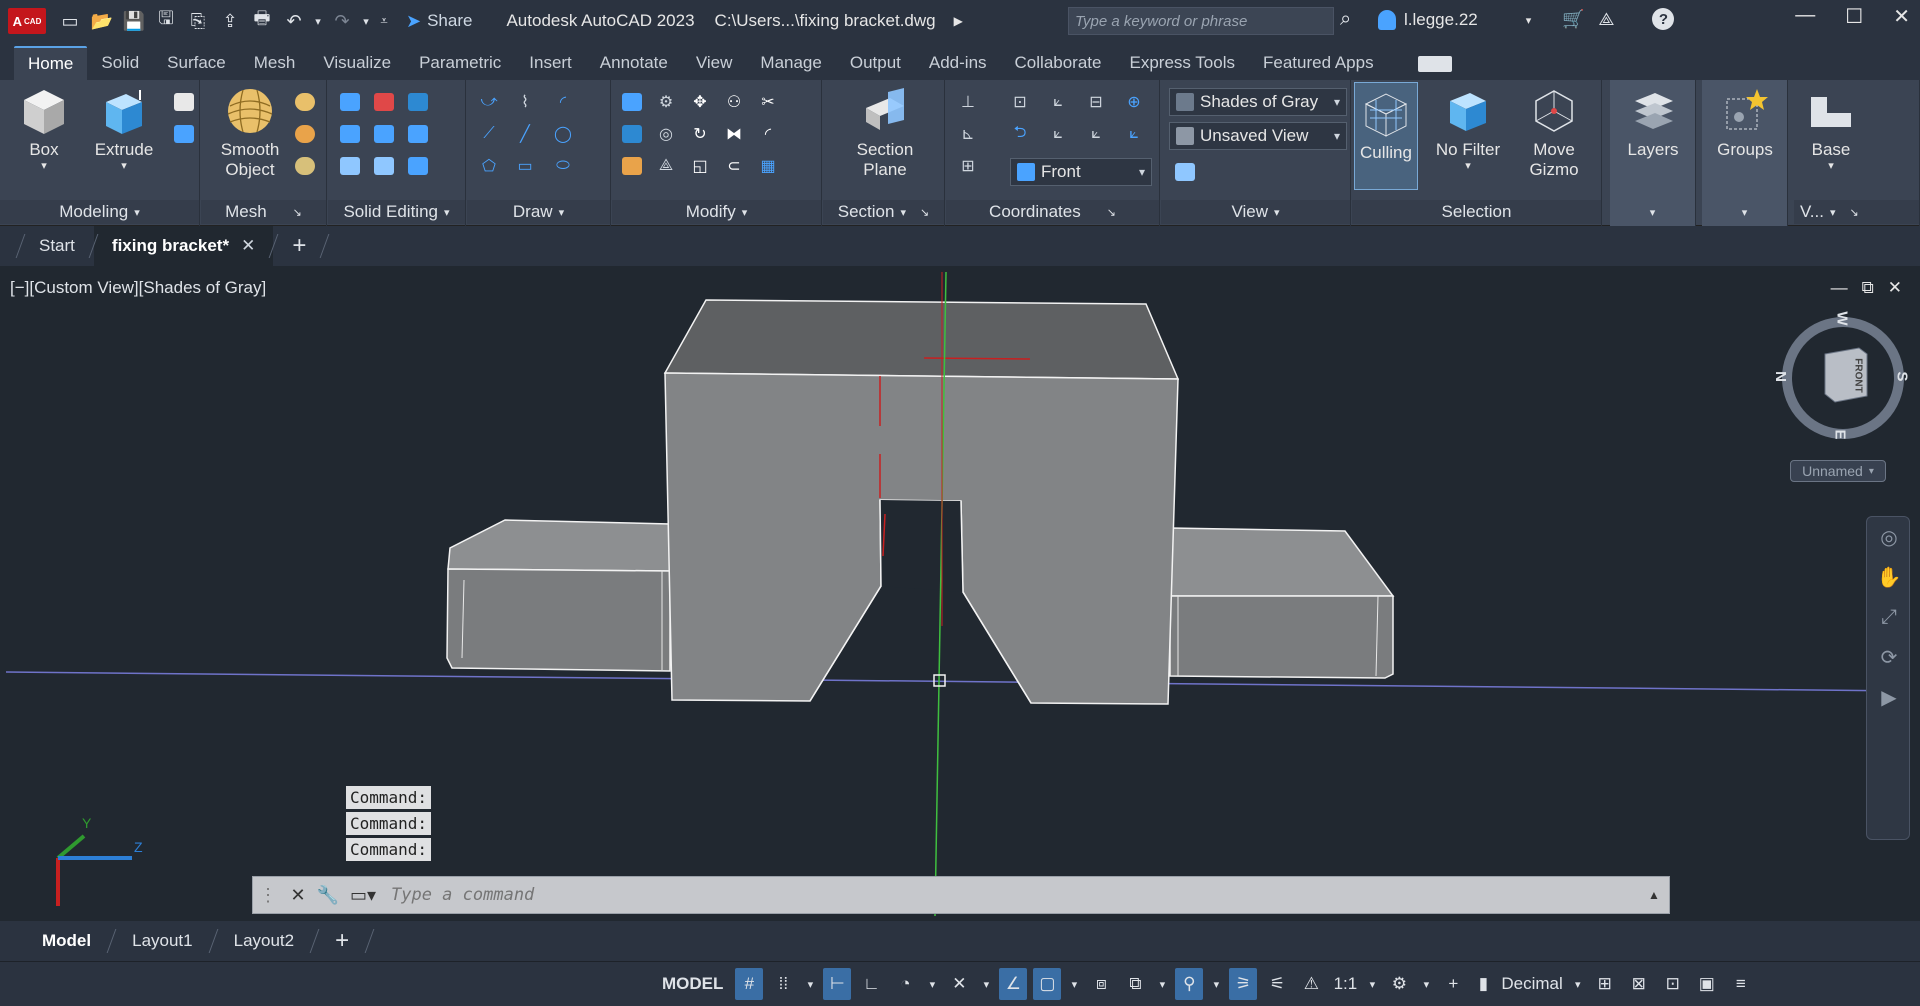 This screenshot has height=1006, width=1920. Describe the element at coordinates (563, 166) in the screenshot. I see `ellipse-icon: ⬭` at that location.